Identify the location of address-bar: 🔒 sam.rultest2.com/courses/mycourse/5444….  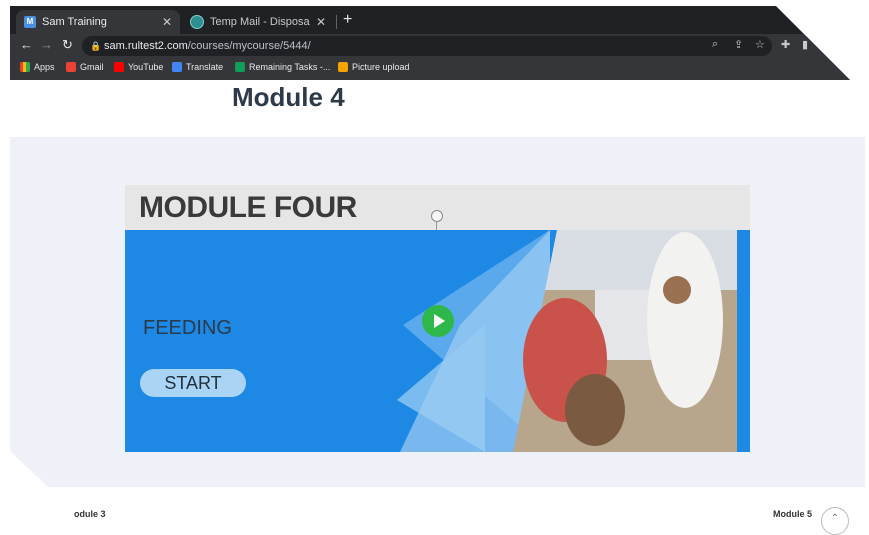
(427, 46).